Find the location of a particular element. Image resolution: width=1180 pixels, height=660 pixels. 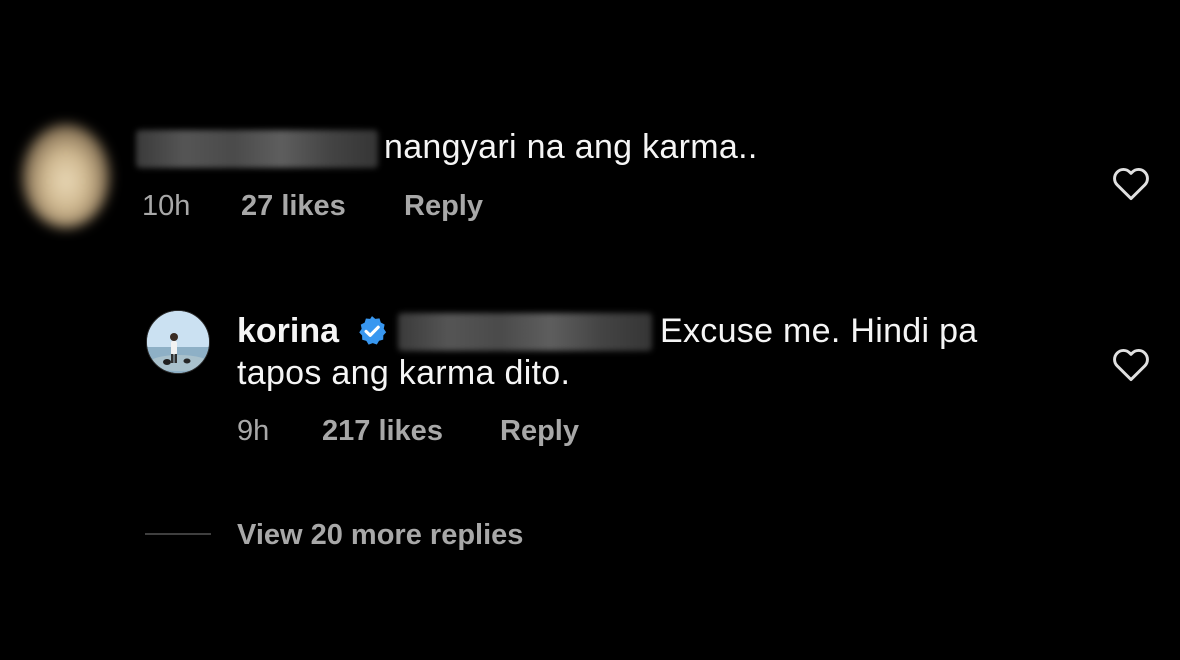

comment-text: nangyari na ang karma.. is located at coordinates (571, 147).